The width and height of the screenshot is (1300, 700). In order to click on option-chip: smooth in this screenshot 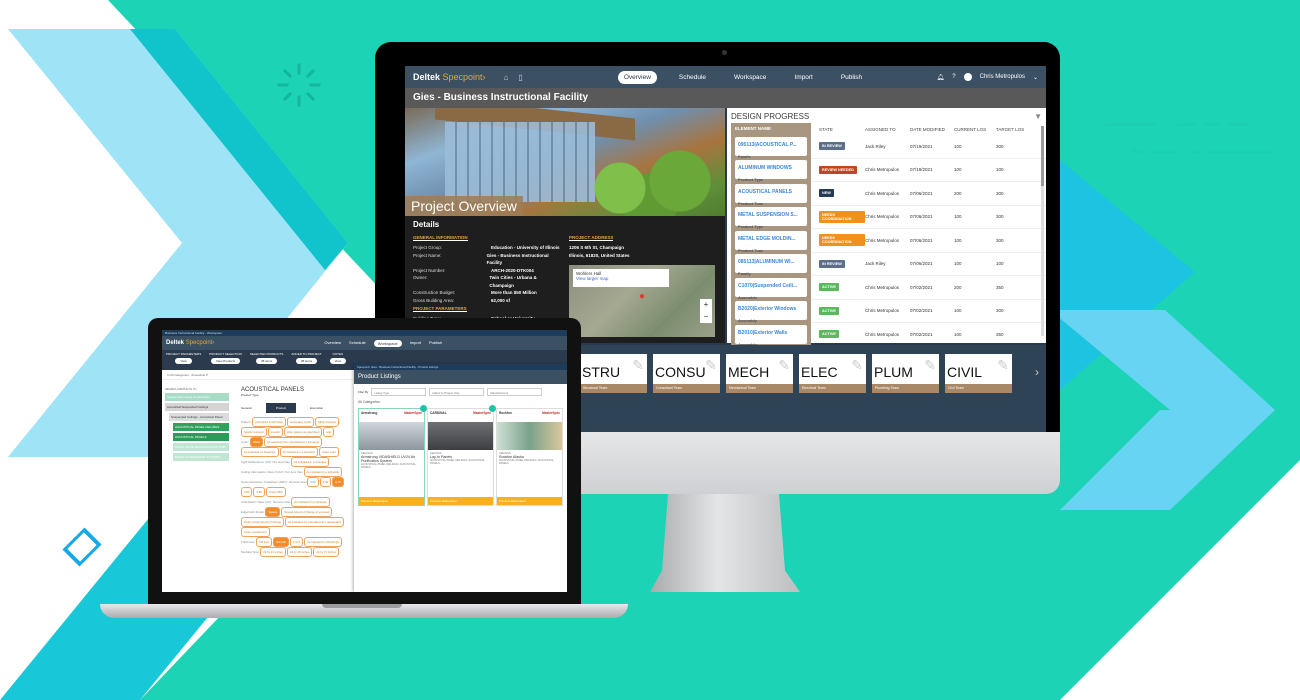, I will do `click(275, 432)`.